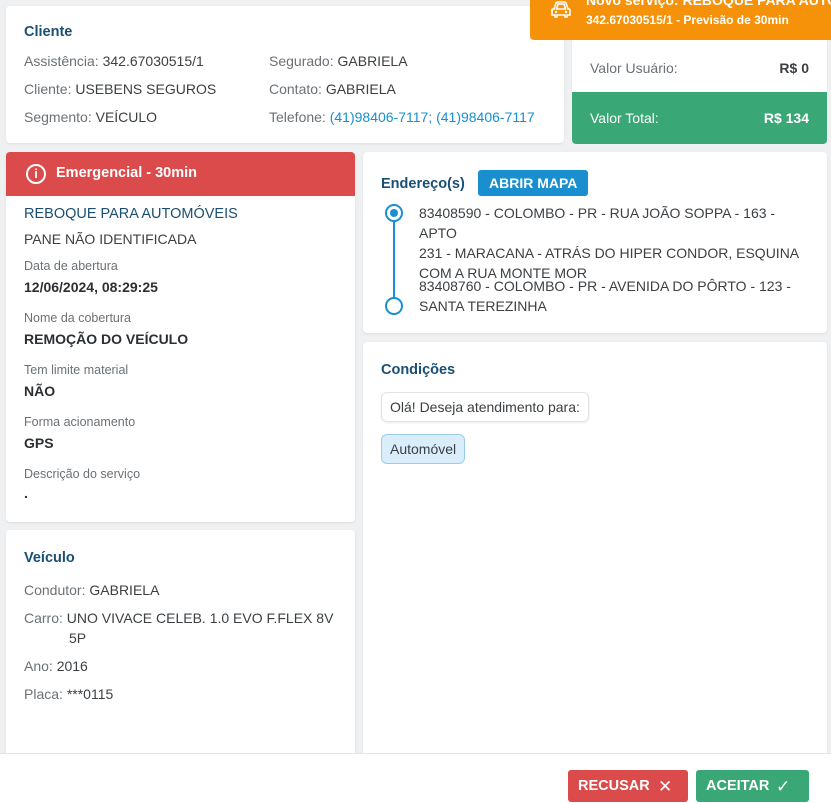 Image resolution: width=831 pixels, height=803 pixels. I want to click on address-title: Endereço(s), so click(423, 184).